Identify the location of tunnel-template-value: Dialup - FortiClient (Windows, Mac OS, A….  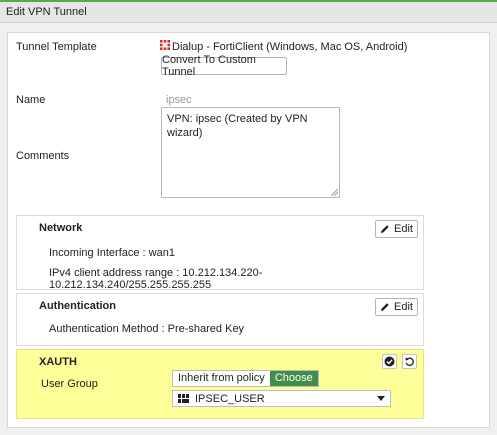
(290, 47).